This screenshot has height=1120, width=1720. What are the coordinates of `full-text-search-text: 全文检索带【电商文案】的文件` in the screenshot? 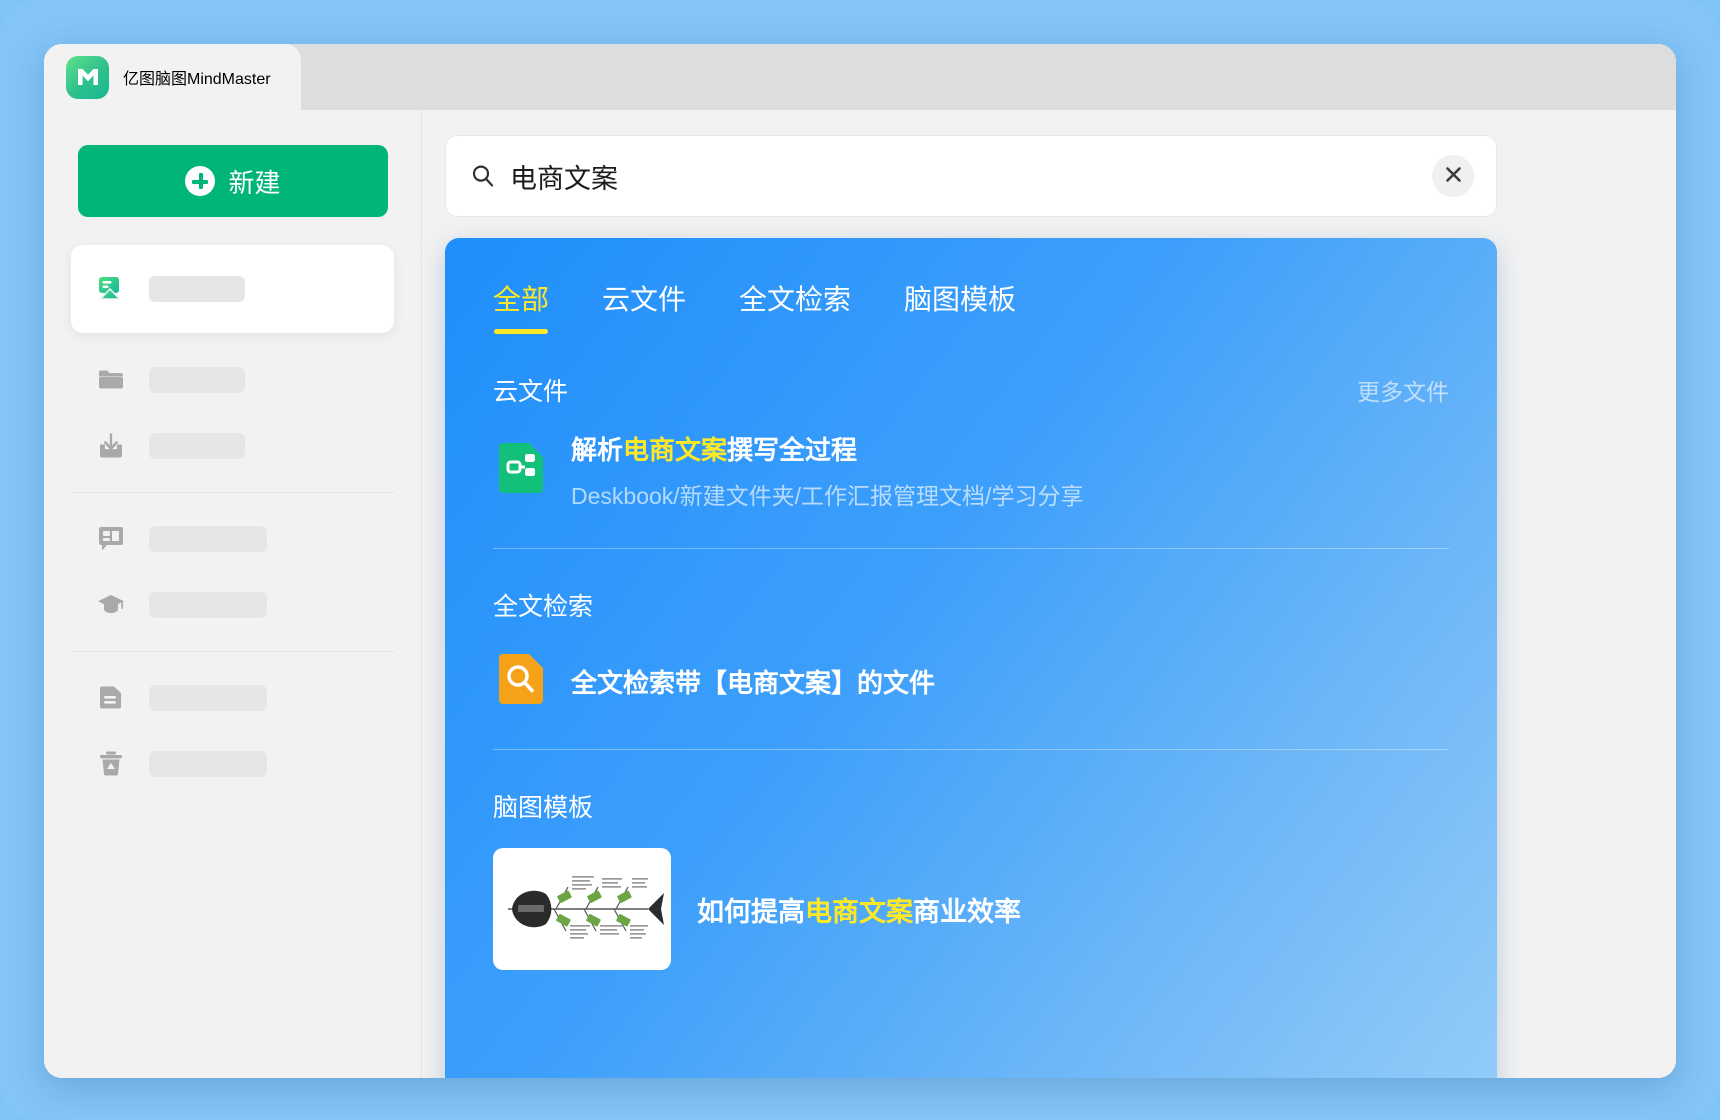 It's located at (753, 681).